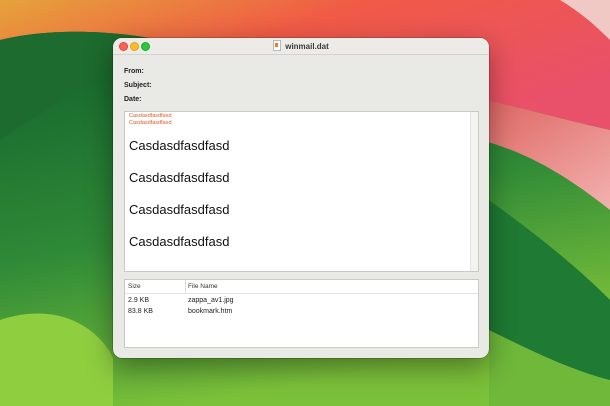  Describe the element at coordinates (138, 85) in the screenshot. I see `subject-label: Subject:` at that location.